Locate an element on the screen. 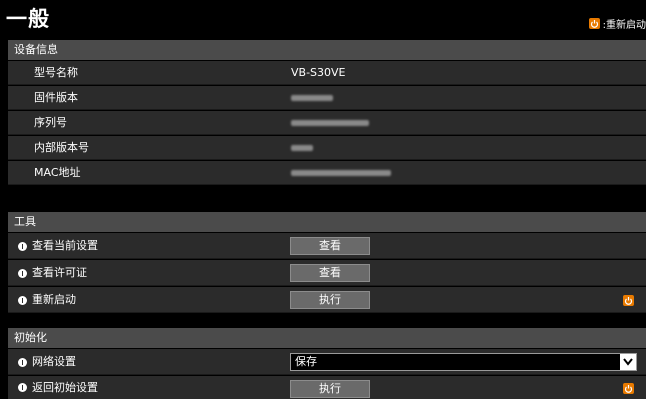 This screenshot has width=646, height=399. row-serial-number: 序列号 is located at coordinates (327, 123).